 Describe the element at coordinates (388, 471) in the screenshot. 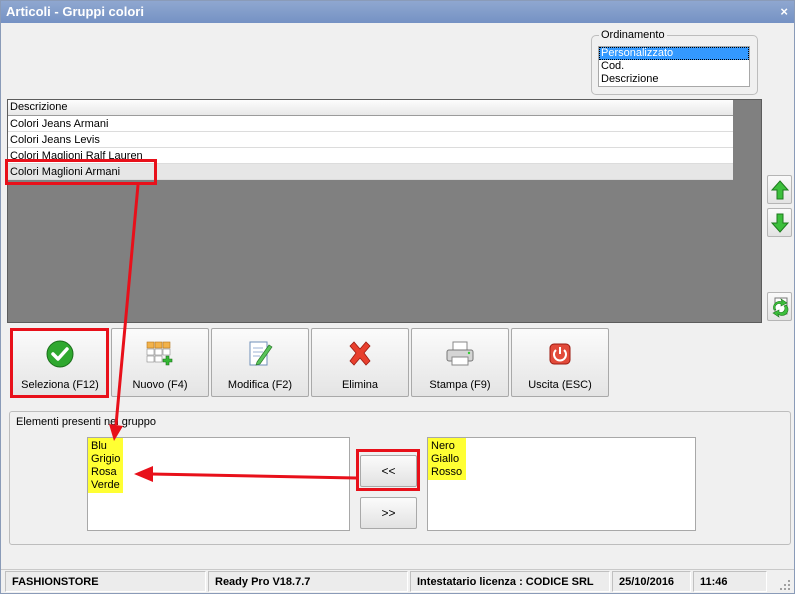

I see `add-to-group-button: <<` at that location.